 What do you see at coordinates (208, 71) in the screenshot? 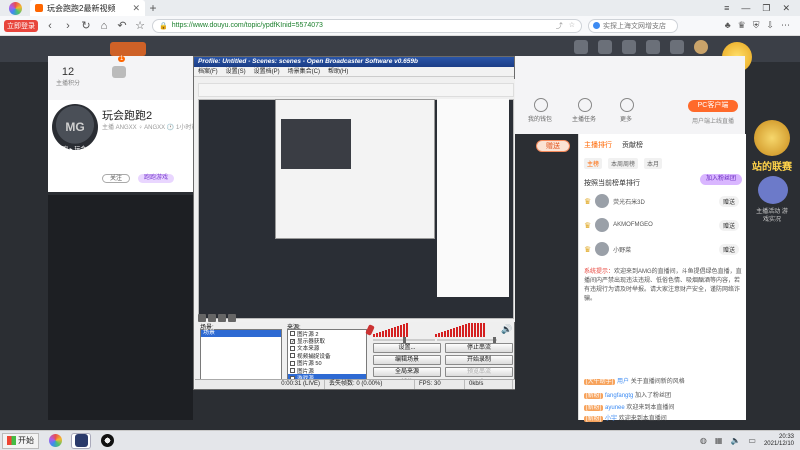
I see `menu-file: 档案(F)` at bounding box center [208, 71].